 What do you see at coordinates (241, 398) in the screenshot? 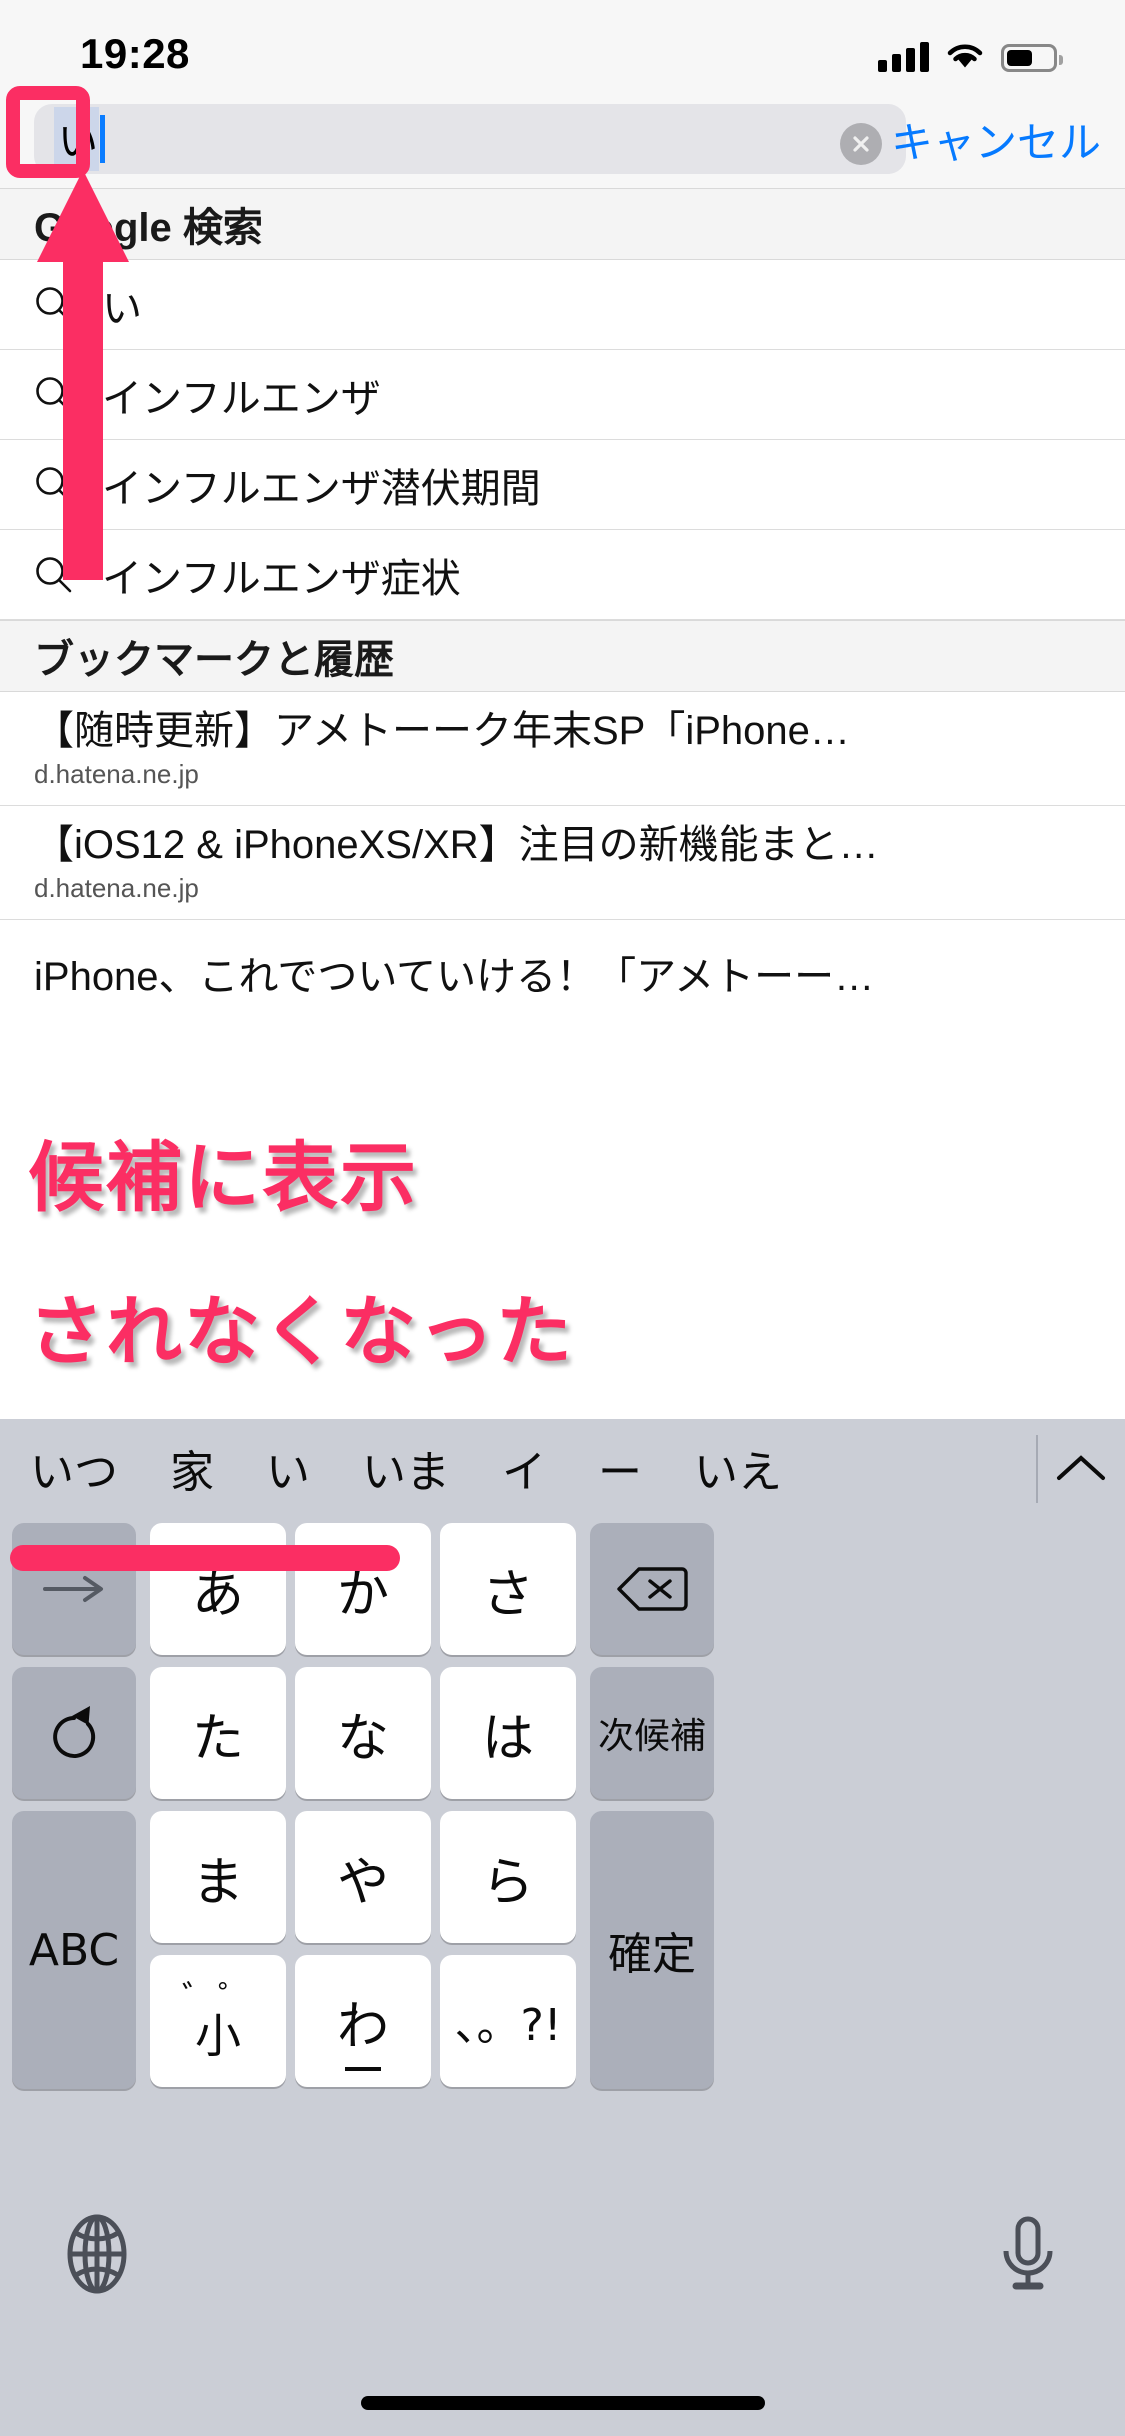
I see `suggestion-label: インフルエンザ` at bounding box center [241, 398].